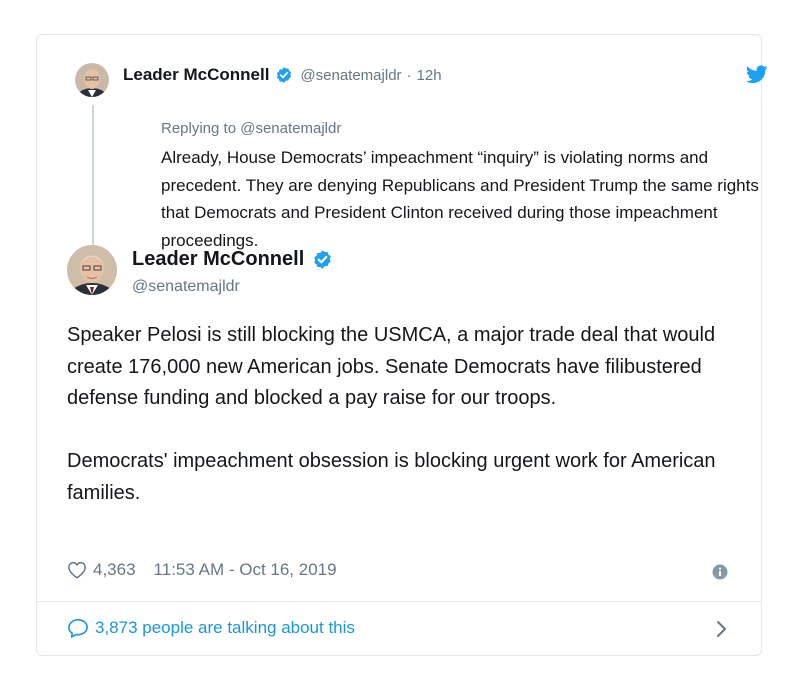 Image resolution: width=799 pixels, height=694 pixels. I want to click on parent-tweet-header: Leader McConnell @senatemajldr · 12h, so click(282, 75).